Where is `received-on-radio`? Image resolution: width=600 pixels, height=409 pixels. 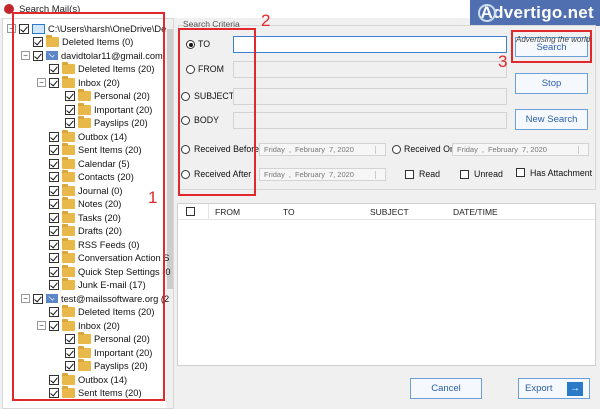 received-on-radio is located at coordinates (396, 149).